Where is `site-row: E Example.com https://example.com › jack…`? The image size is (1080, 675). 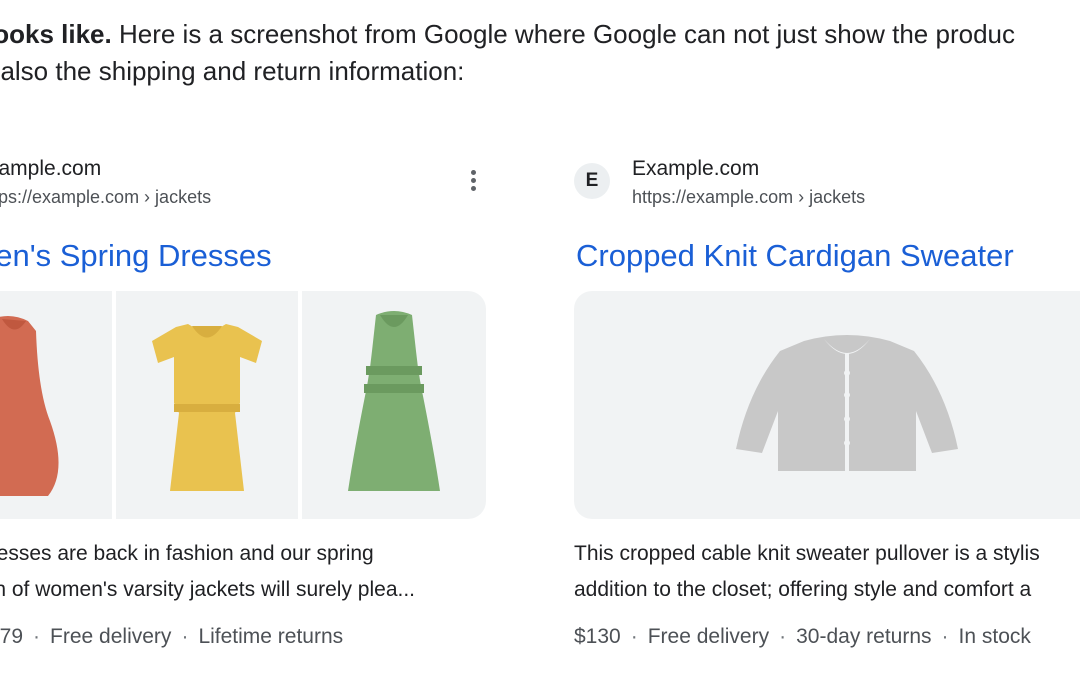
site-row: E Example.com https://example.com › jack… is located at coordinates (827, 182).